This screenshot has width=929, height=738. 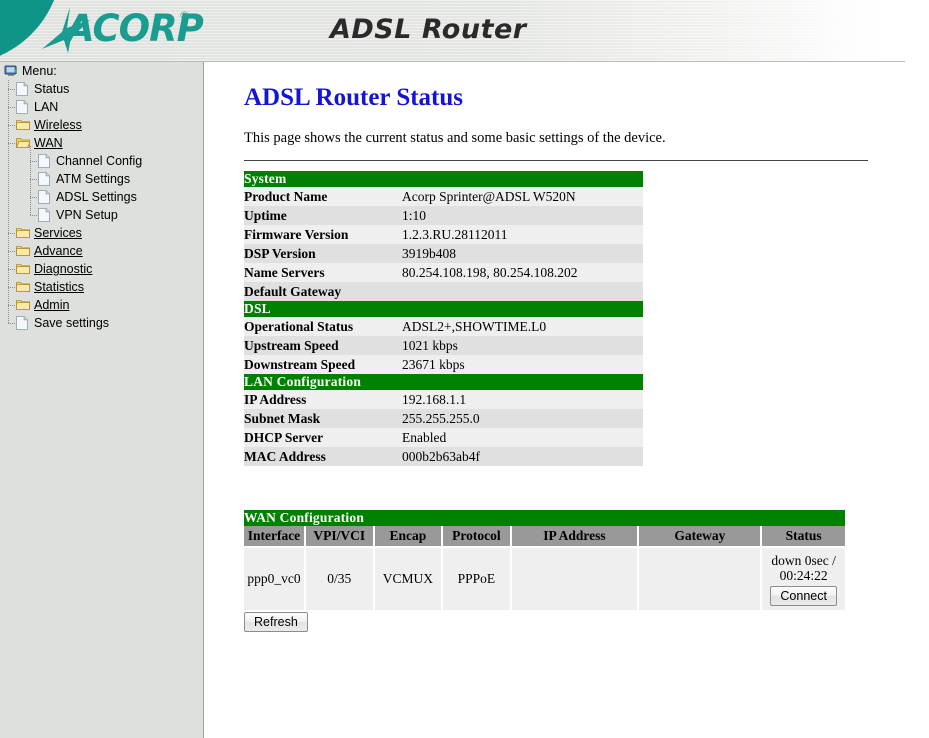 I want to click on section-heading: DSL, so click(x=443, y=309).